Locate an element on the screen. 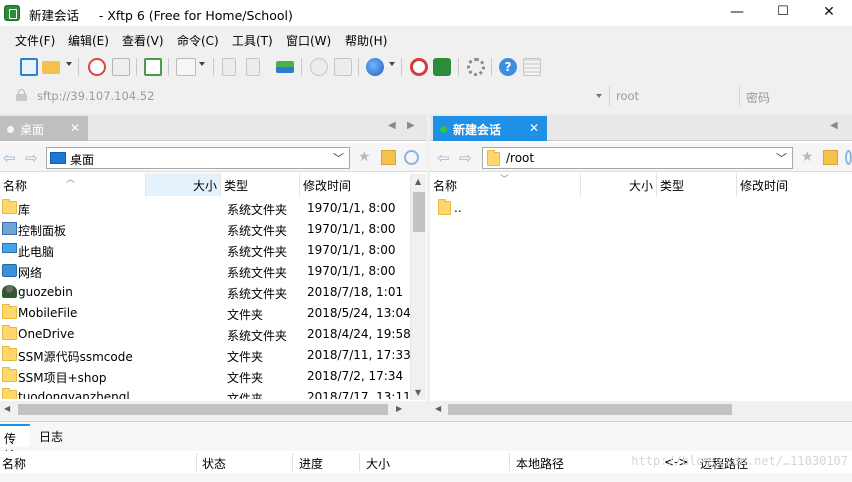  menu-file: 文件(F) is located at coordinates (35, 40).